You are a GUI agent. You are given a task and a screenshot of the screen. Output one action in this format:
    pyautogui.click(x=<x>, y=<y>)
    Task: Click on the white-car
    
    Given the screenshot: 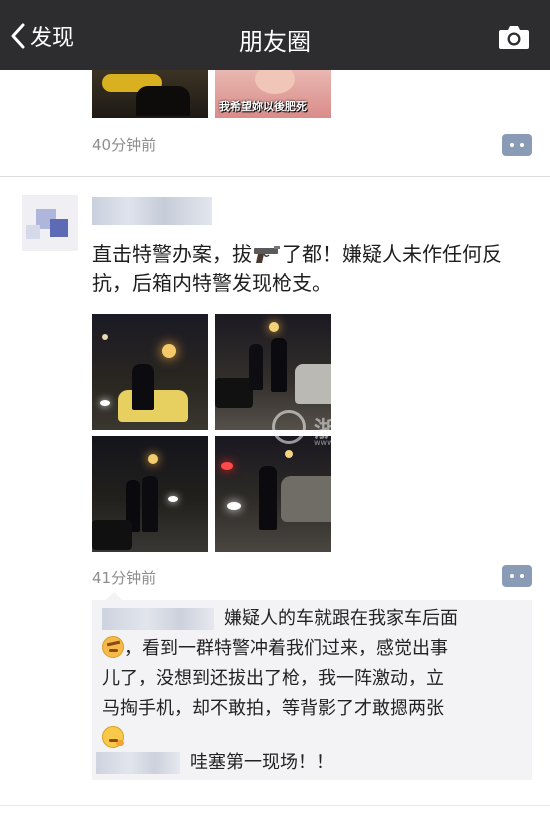 What is the action you would take?
    pyautogui.click(x=313, y=384)
    